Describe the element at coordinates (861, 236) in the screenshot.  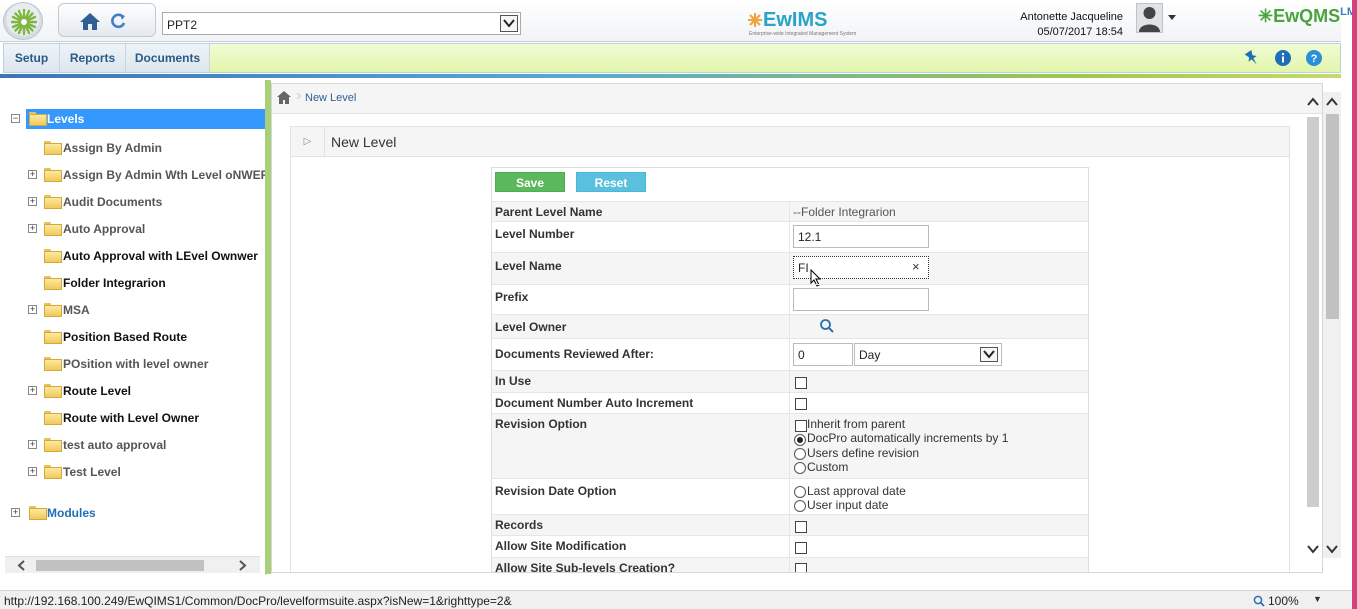
I see `level-number-input: 12.1` at that location.